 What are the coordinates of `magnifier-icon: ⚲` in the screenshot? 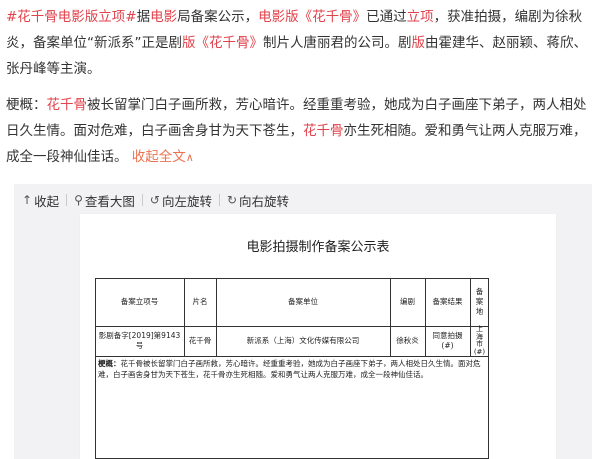 It's located at (78, 200).